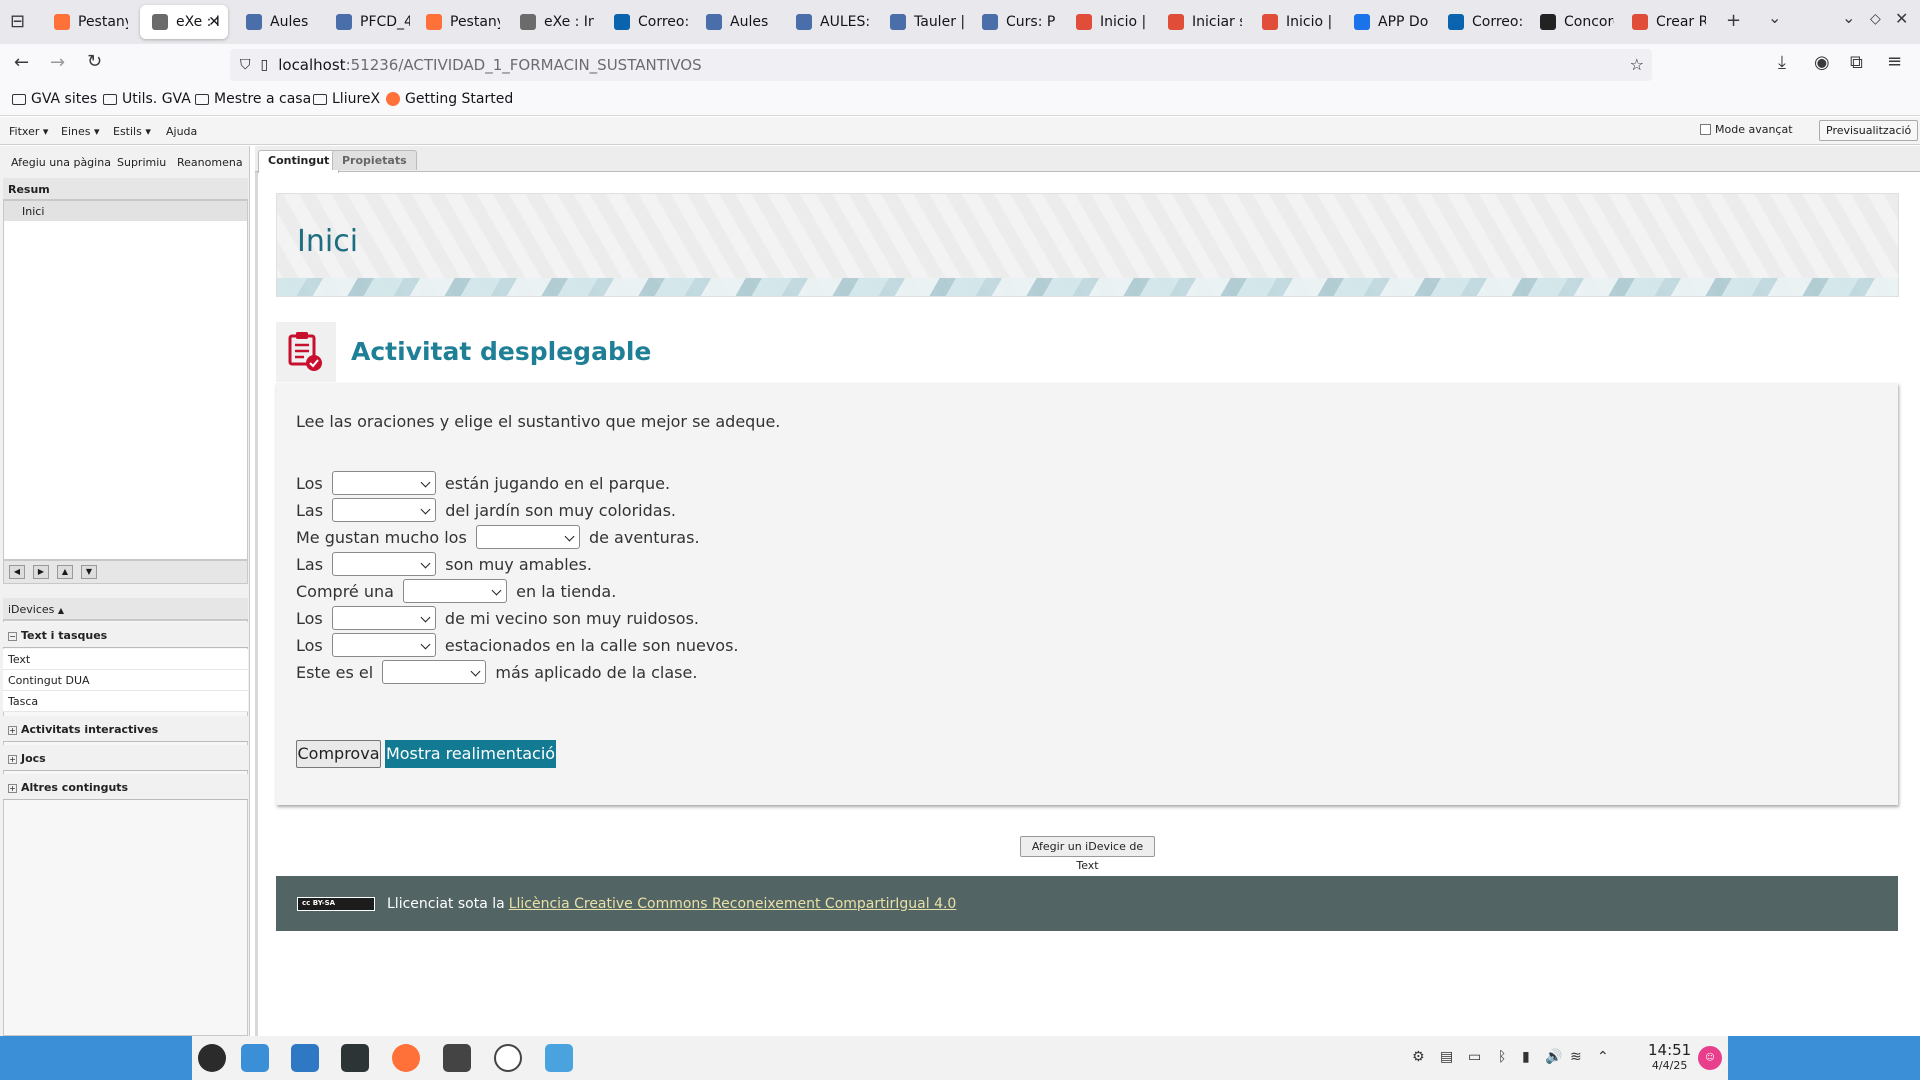 Image resolution: width=1920 pixels, height=1080 pixels. I want to click on bookmark-mestre-a-casa: Mestre a casa, so click(253, 99).